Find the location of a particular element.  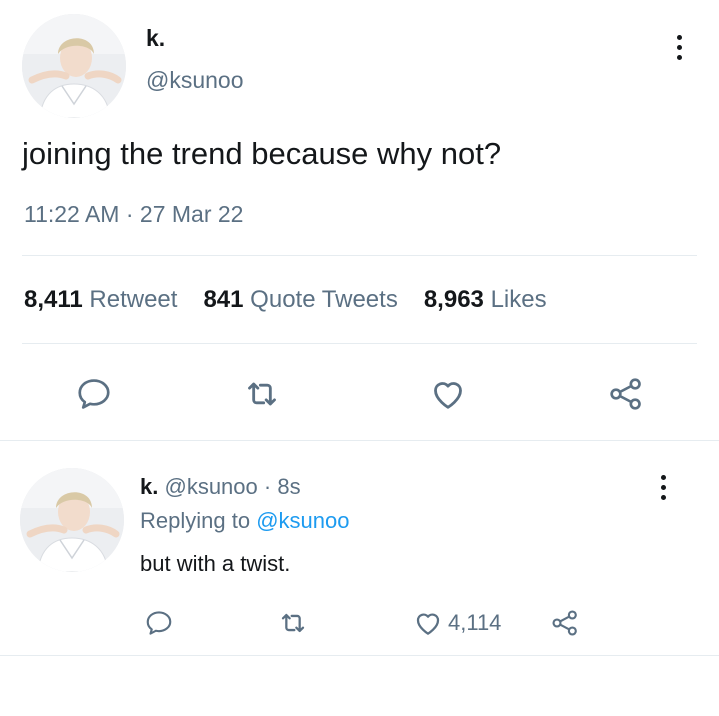

tweet-avatar is located at coordinates (74, 66).